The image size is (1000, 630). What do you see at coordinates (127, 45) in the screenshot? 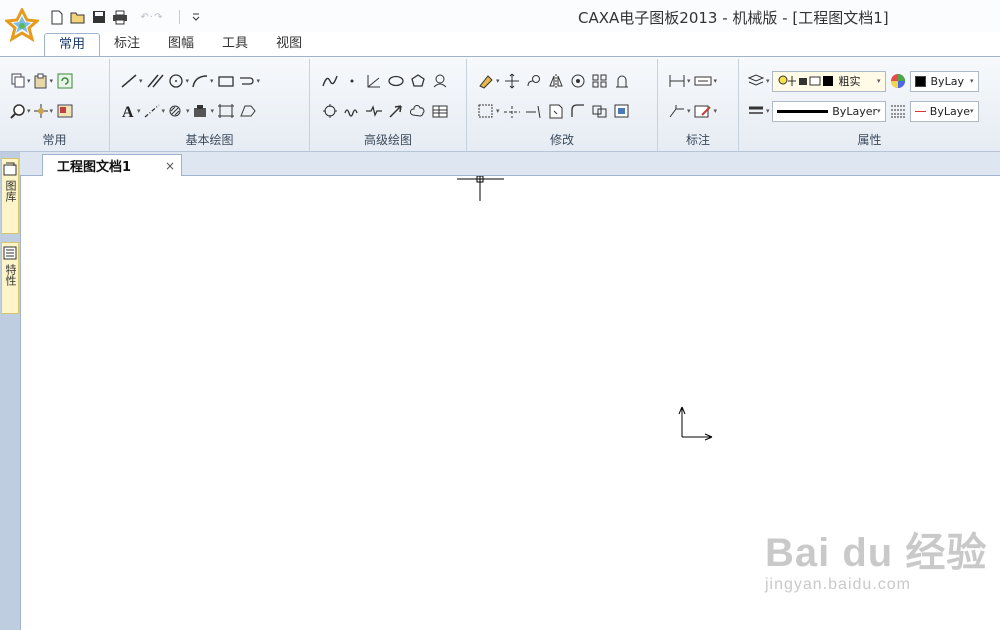
I see `tab-annotate: 标注` at bounding box center [127, 45].